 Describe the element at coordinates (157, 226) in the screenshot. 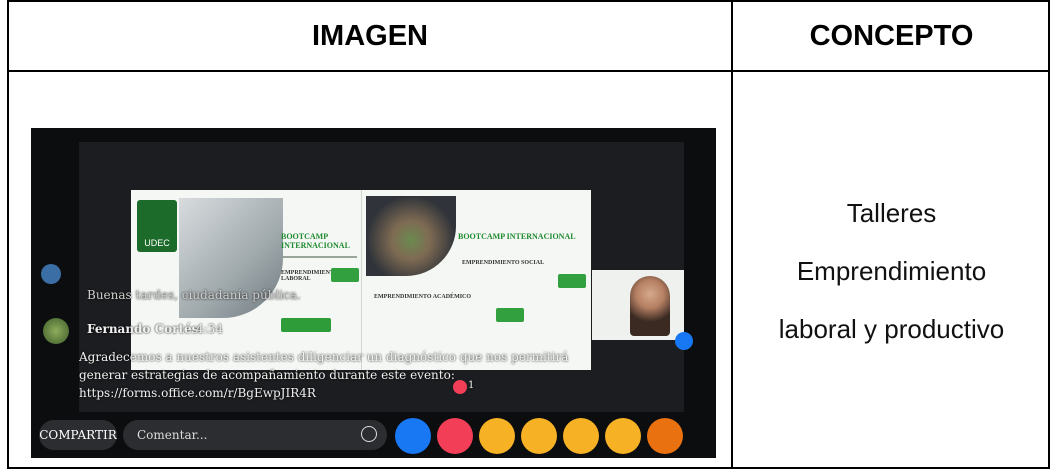

I see `udec-logo: UDEC` at that location.